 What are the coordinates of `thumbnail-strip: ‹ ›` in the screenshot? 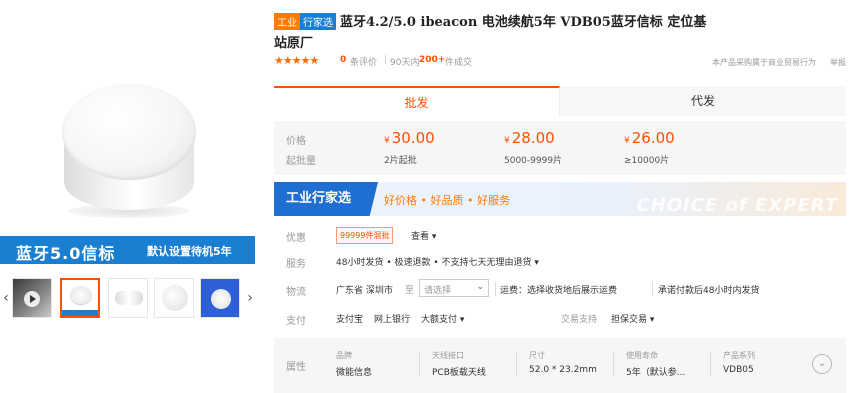 It's located at (129, 298).